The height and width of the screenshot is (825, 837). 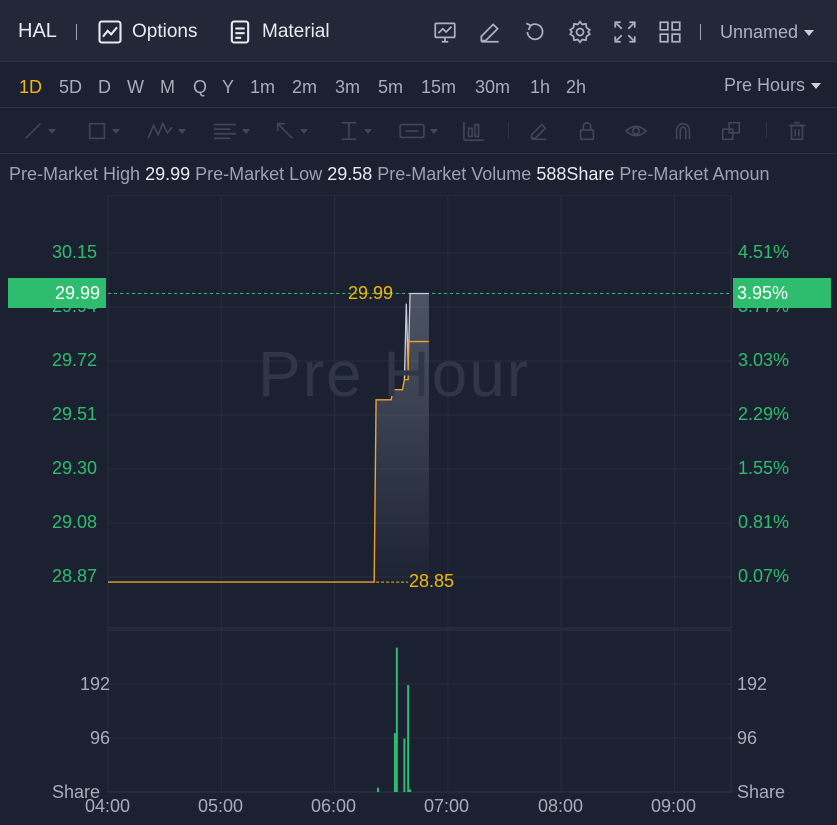 I want to click on trend-line-tool, so click(x=39, y=131).